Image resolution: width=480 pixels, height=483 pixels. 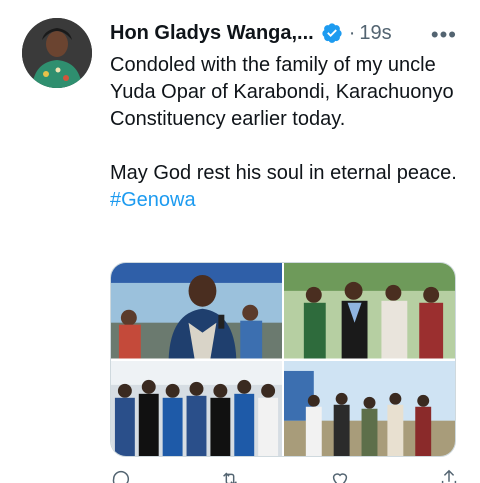 What do you see at coordinates (285, 475) in the screenshot?
I see `action-bar` at bounding box center [285, 475].